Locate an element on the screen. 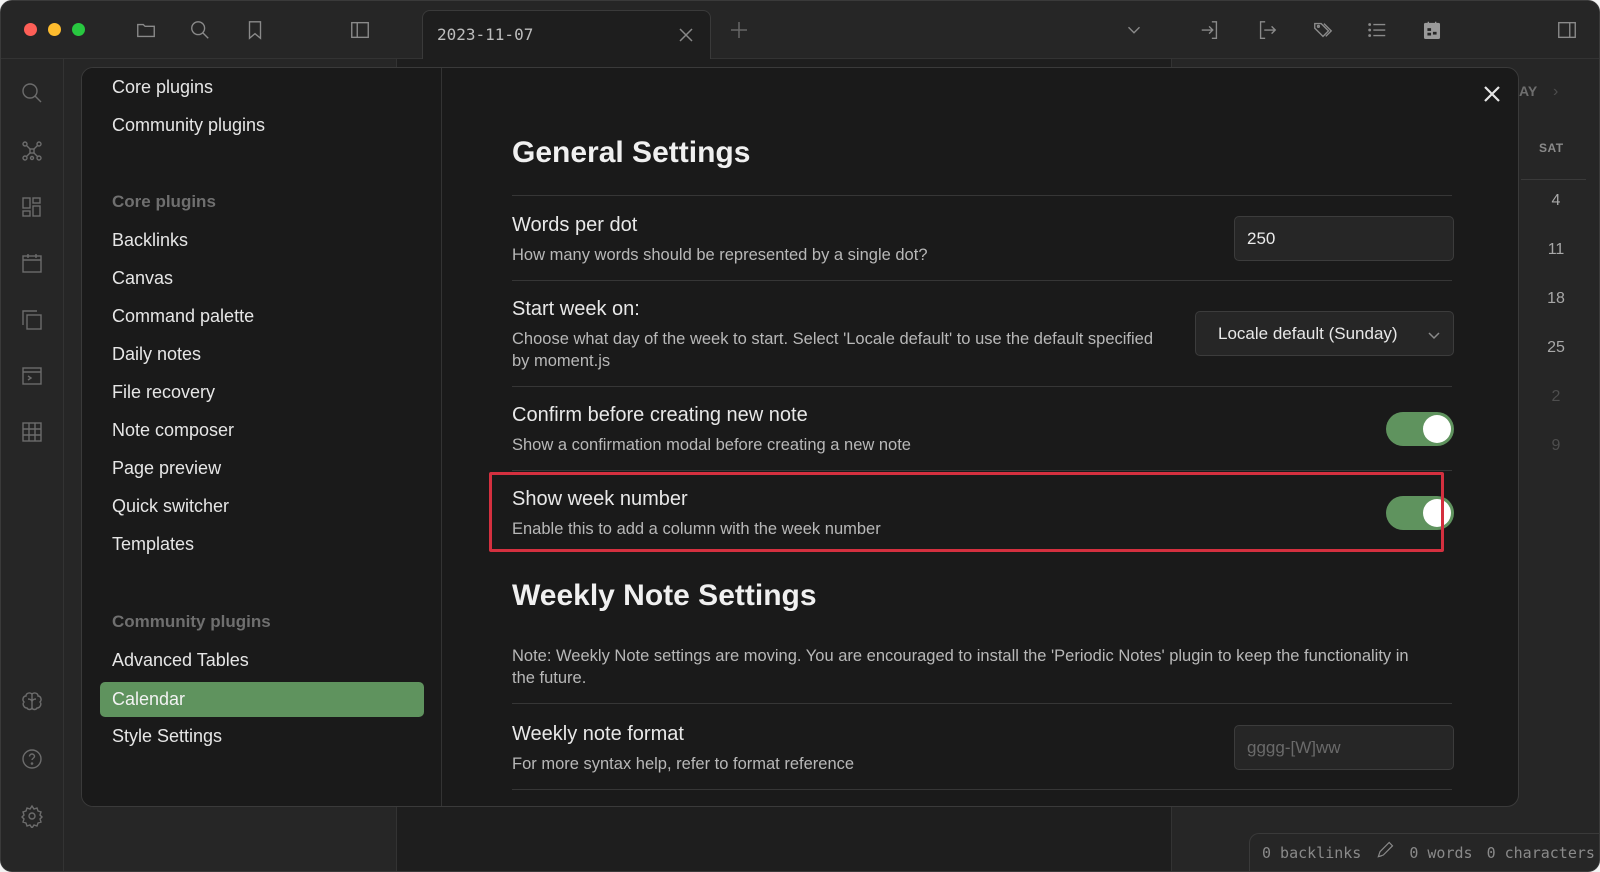  general-settings-heading: General Settings is located at coordinates (631, 152).